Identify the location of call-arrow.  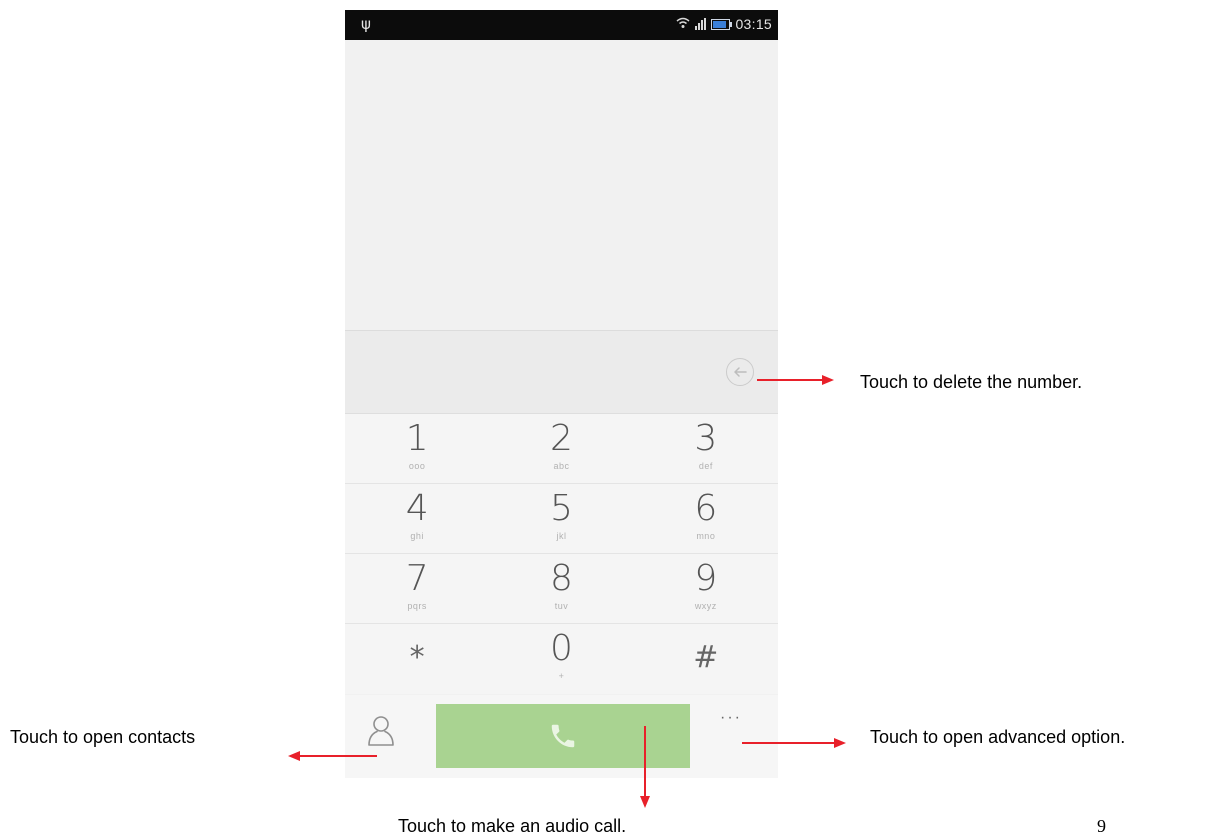
(645, 767).